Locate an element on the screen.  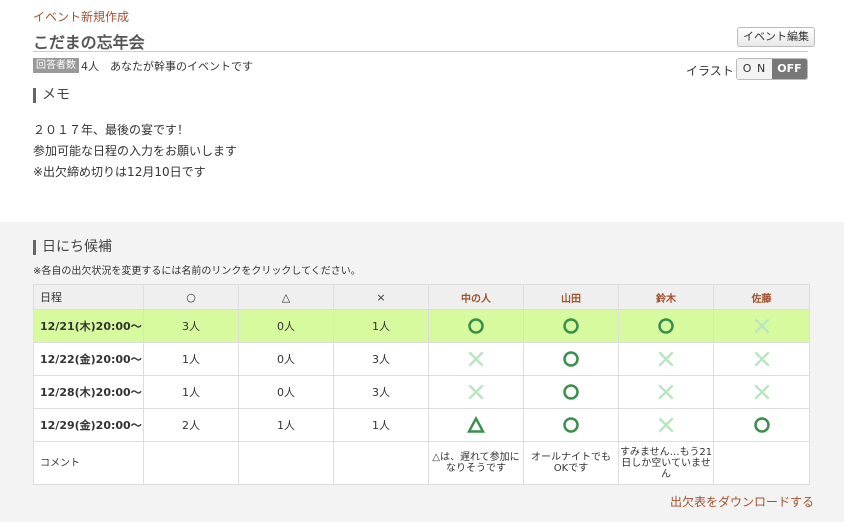
memo-line: 参加可能な日程の入力をお願いします is located at coordinates (135, 151).